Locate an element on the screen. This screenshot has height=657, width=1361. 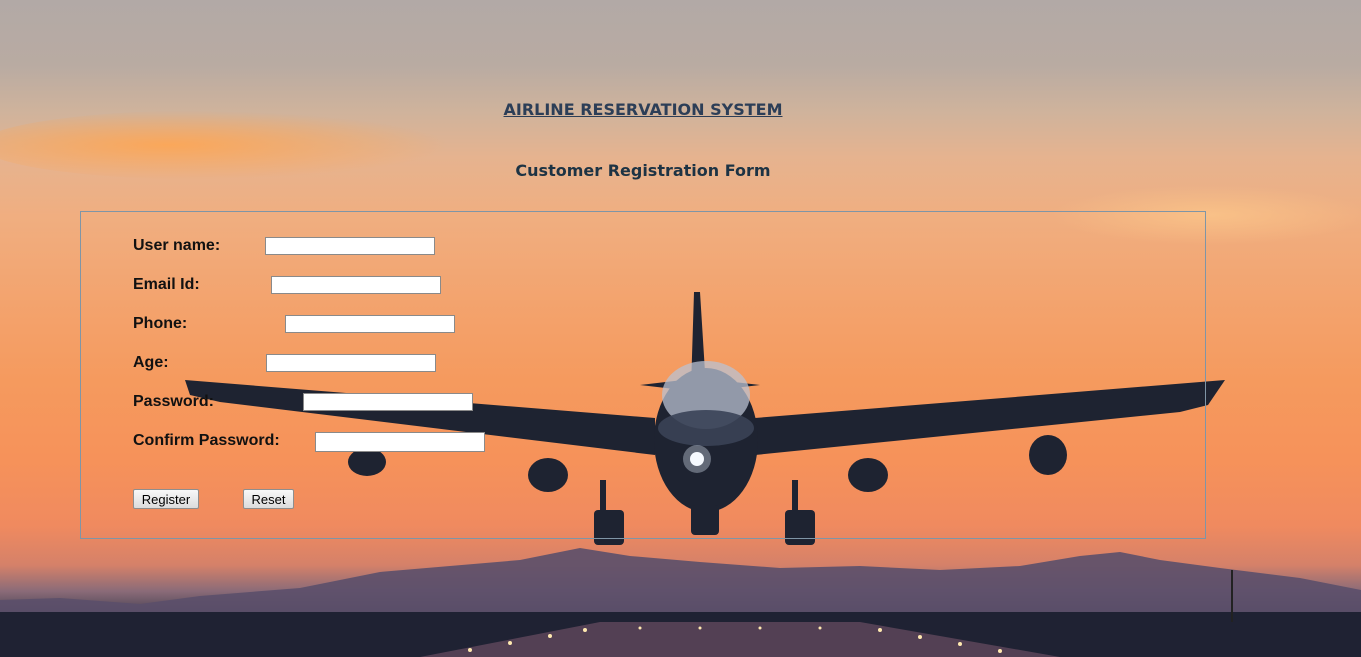
password-label: Password: is located at coordinates (173, 401).